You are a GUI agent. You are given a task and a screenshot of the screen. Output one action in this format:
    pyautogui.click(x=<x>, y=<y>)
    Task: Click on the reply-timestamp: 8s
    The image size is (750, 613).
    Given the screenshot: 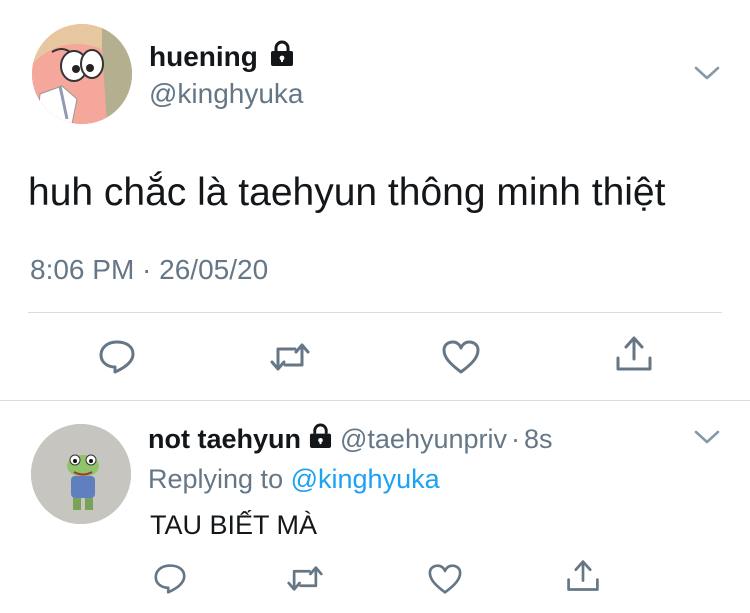 What is the action you would take?
    pyautogui.click(x=538, y=439)
    